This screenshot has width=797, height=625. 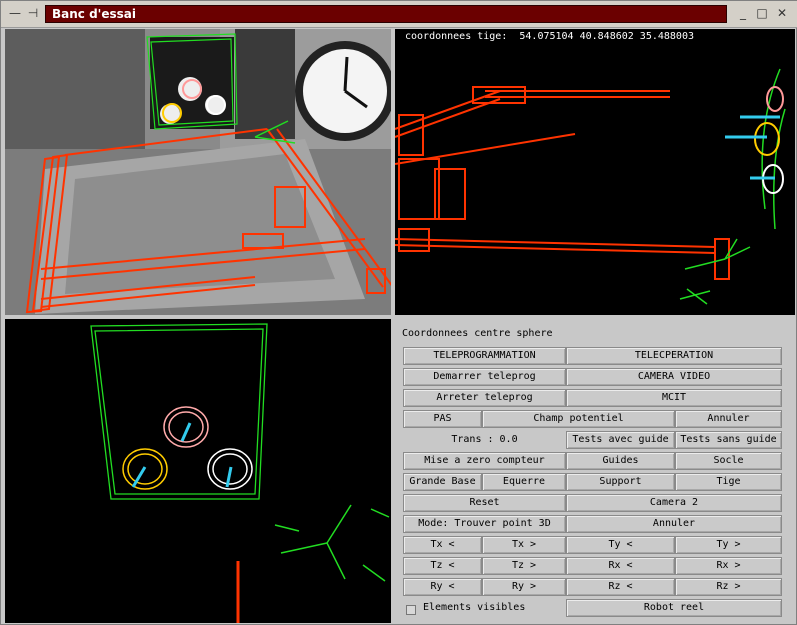 What do you see at coordinates (524, 482) in the screenshot?
I see `equerre-button: Equerre` at bounding box center [524, 482].